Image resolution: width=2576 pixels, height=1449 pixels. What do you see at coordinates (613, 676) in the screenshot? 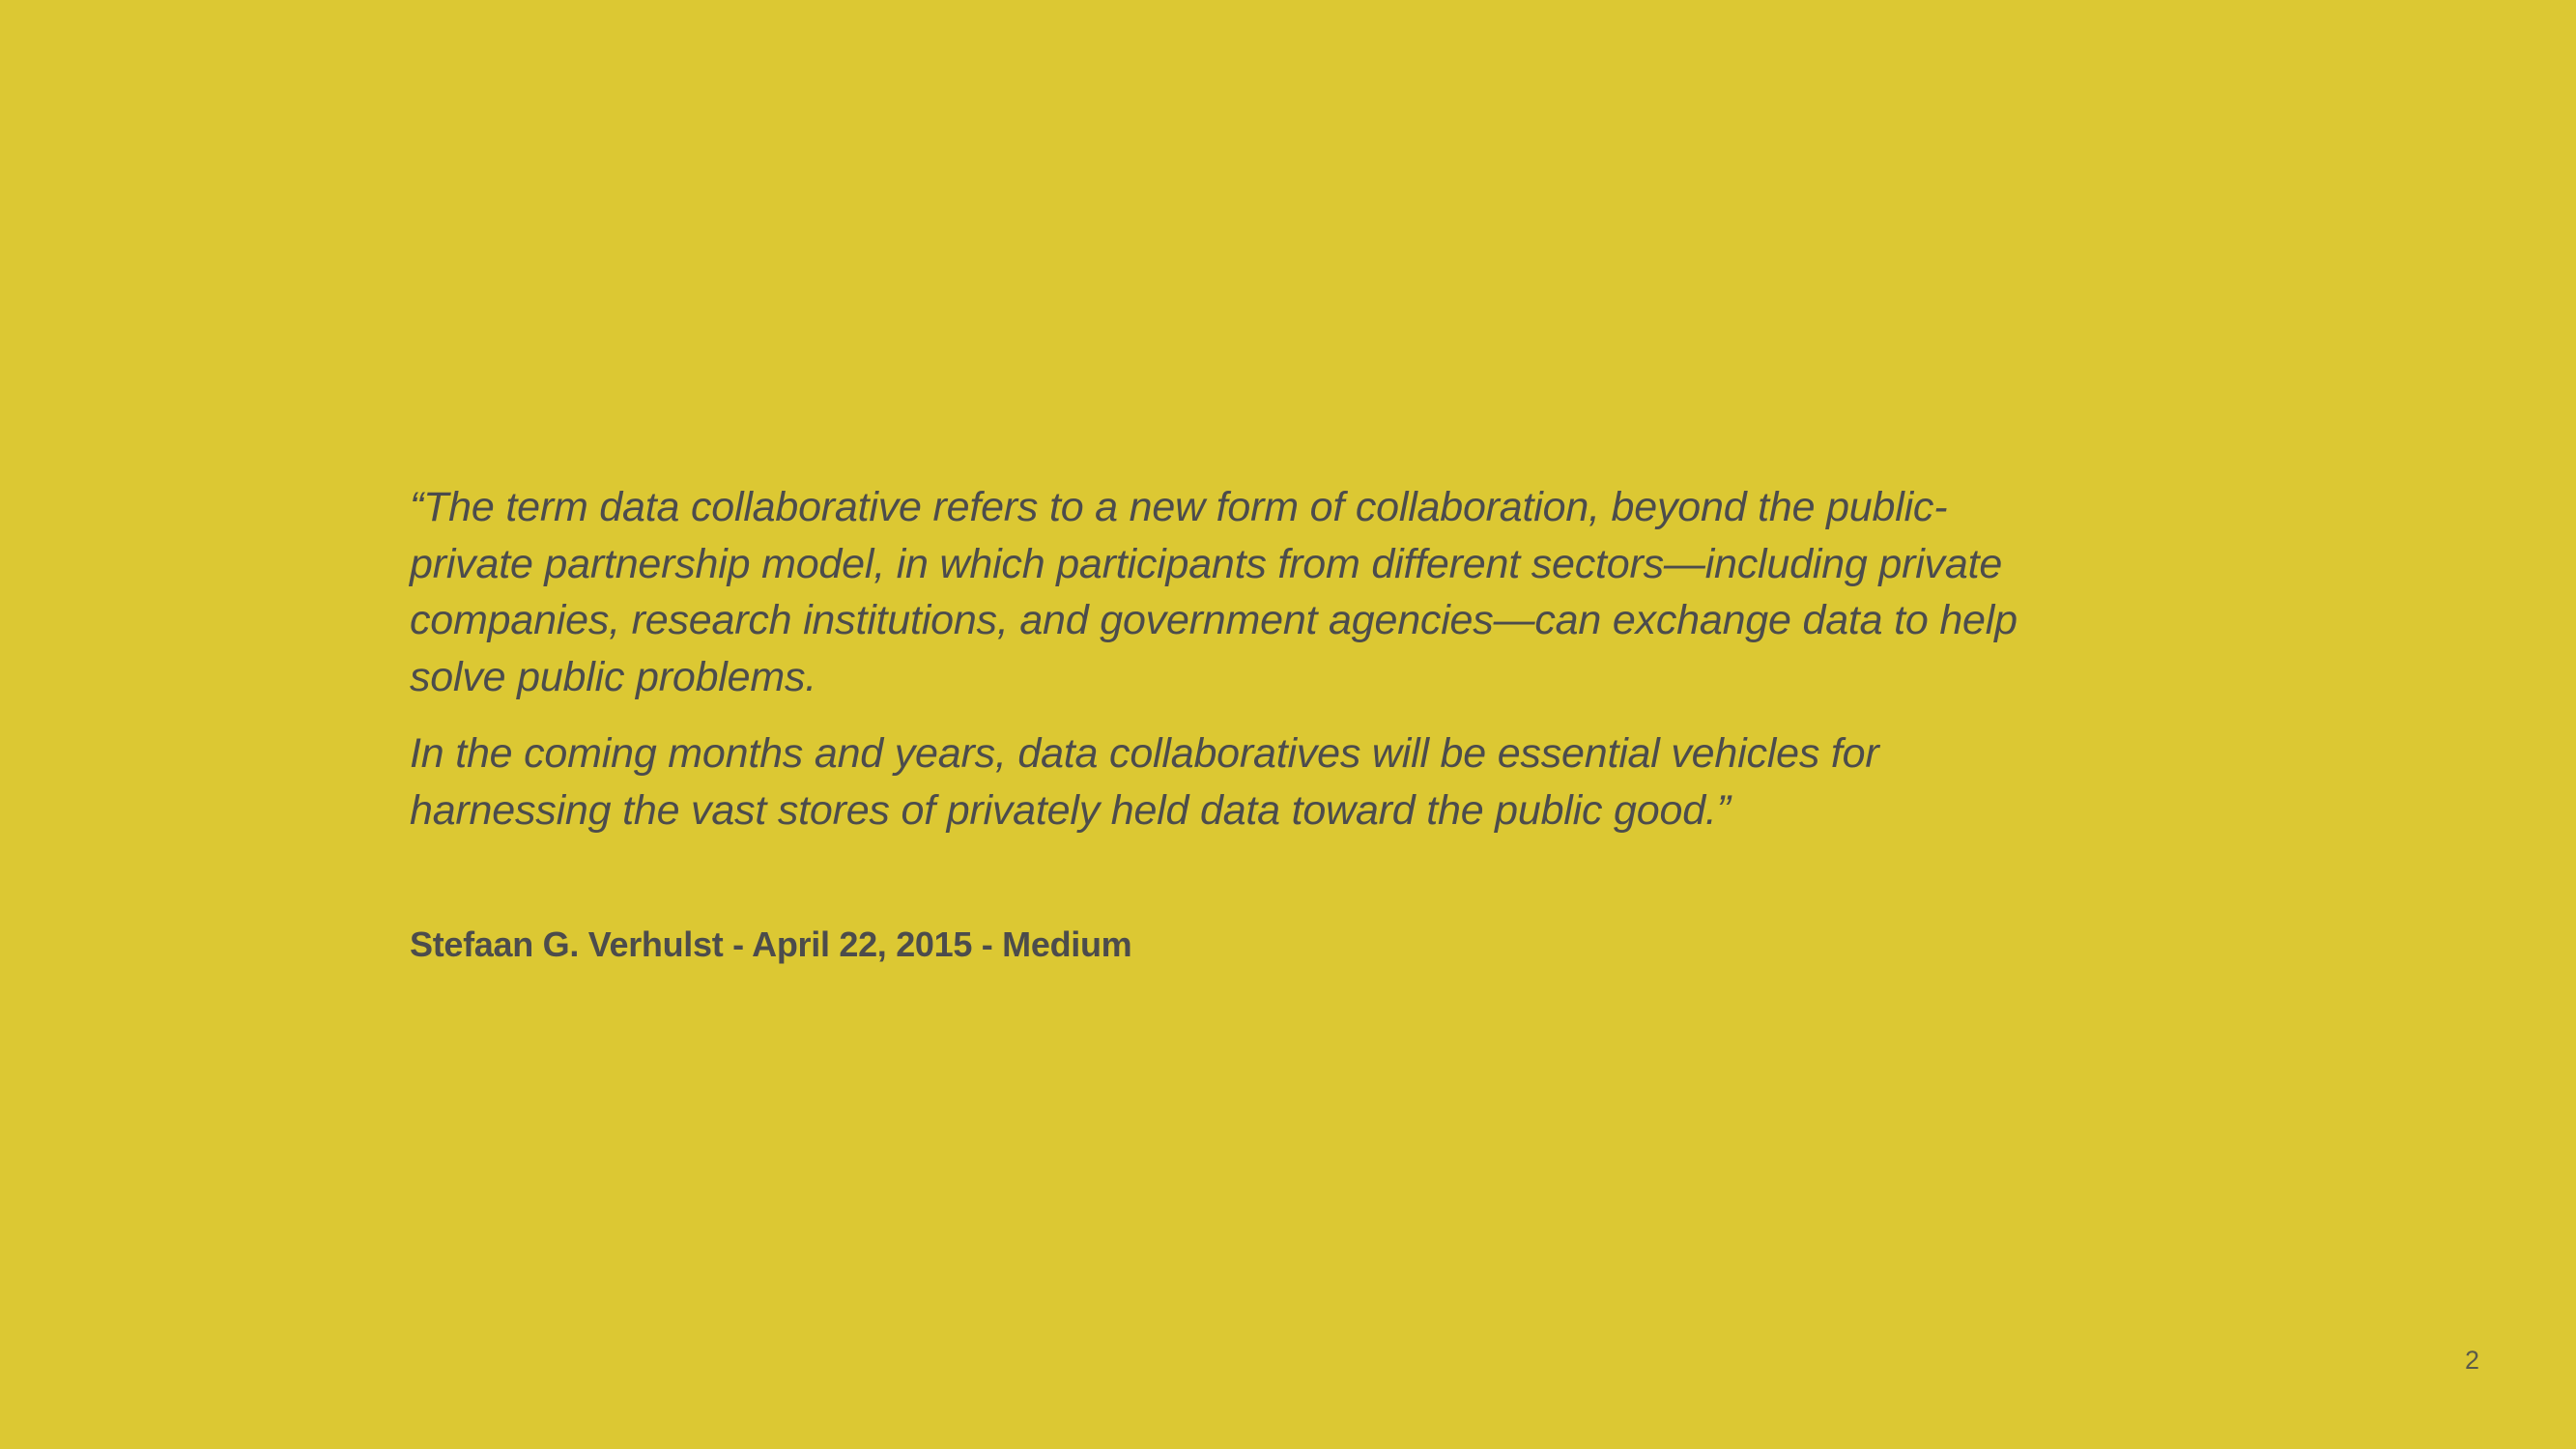
I see `quote-line: solve public problems.` at bounding box center [613, 676].